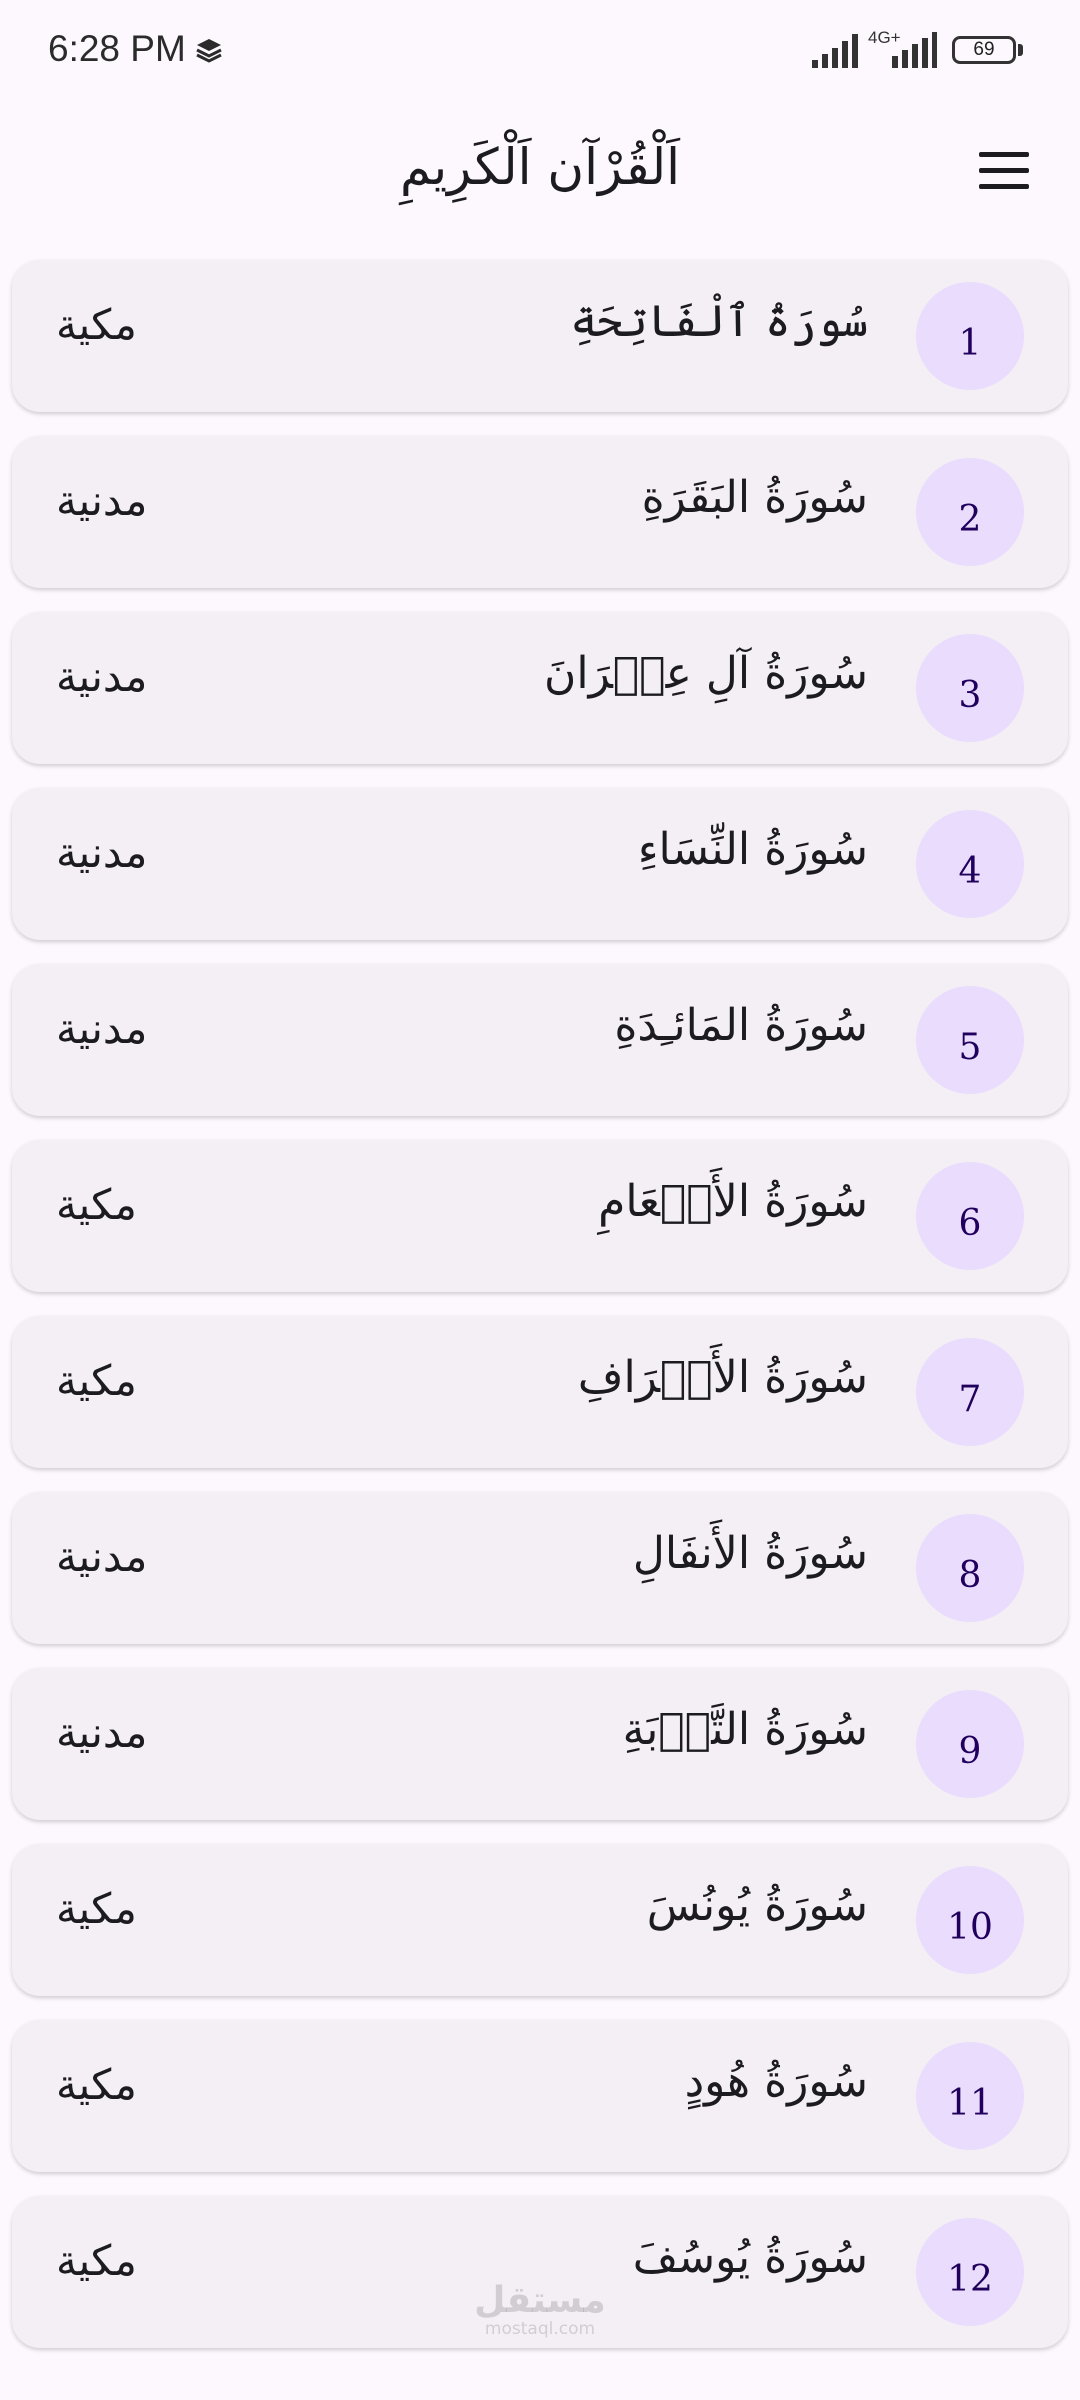 This screenshot has width=1080, height=2400. I want to click on status-time: 6:28 PM, so click(117, 48).